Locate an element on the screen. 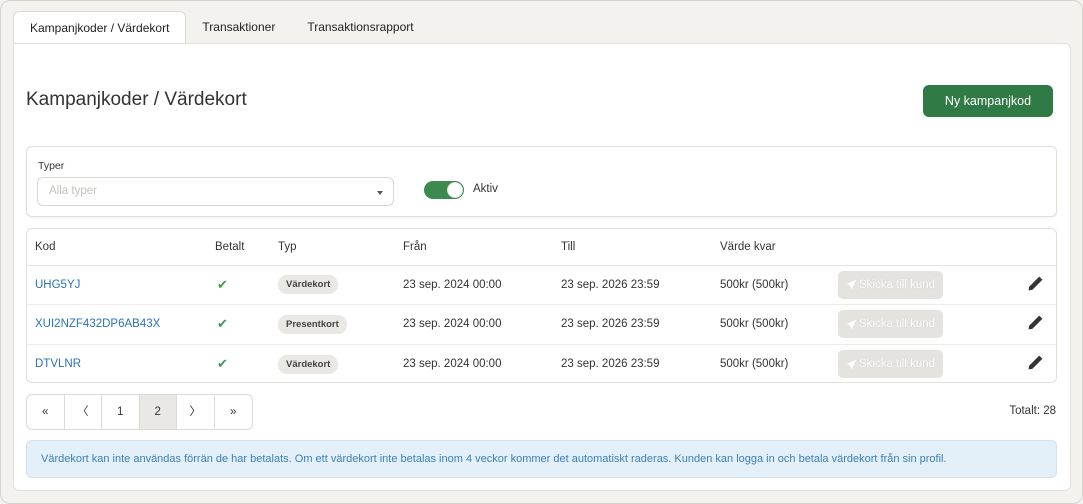  header-kod: Kod is located at coordinates (121, 247).